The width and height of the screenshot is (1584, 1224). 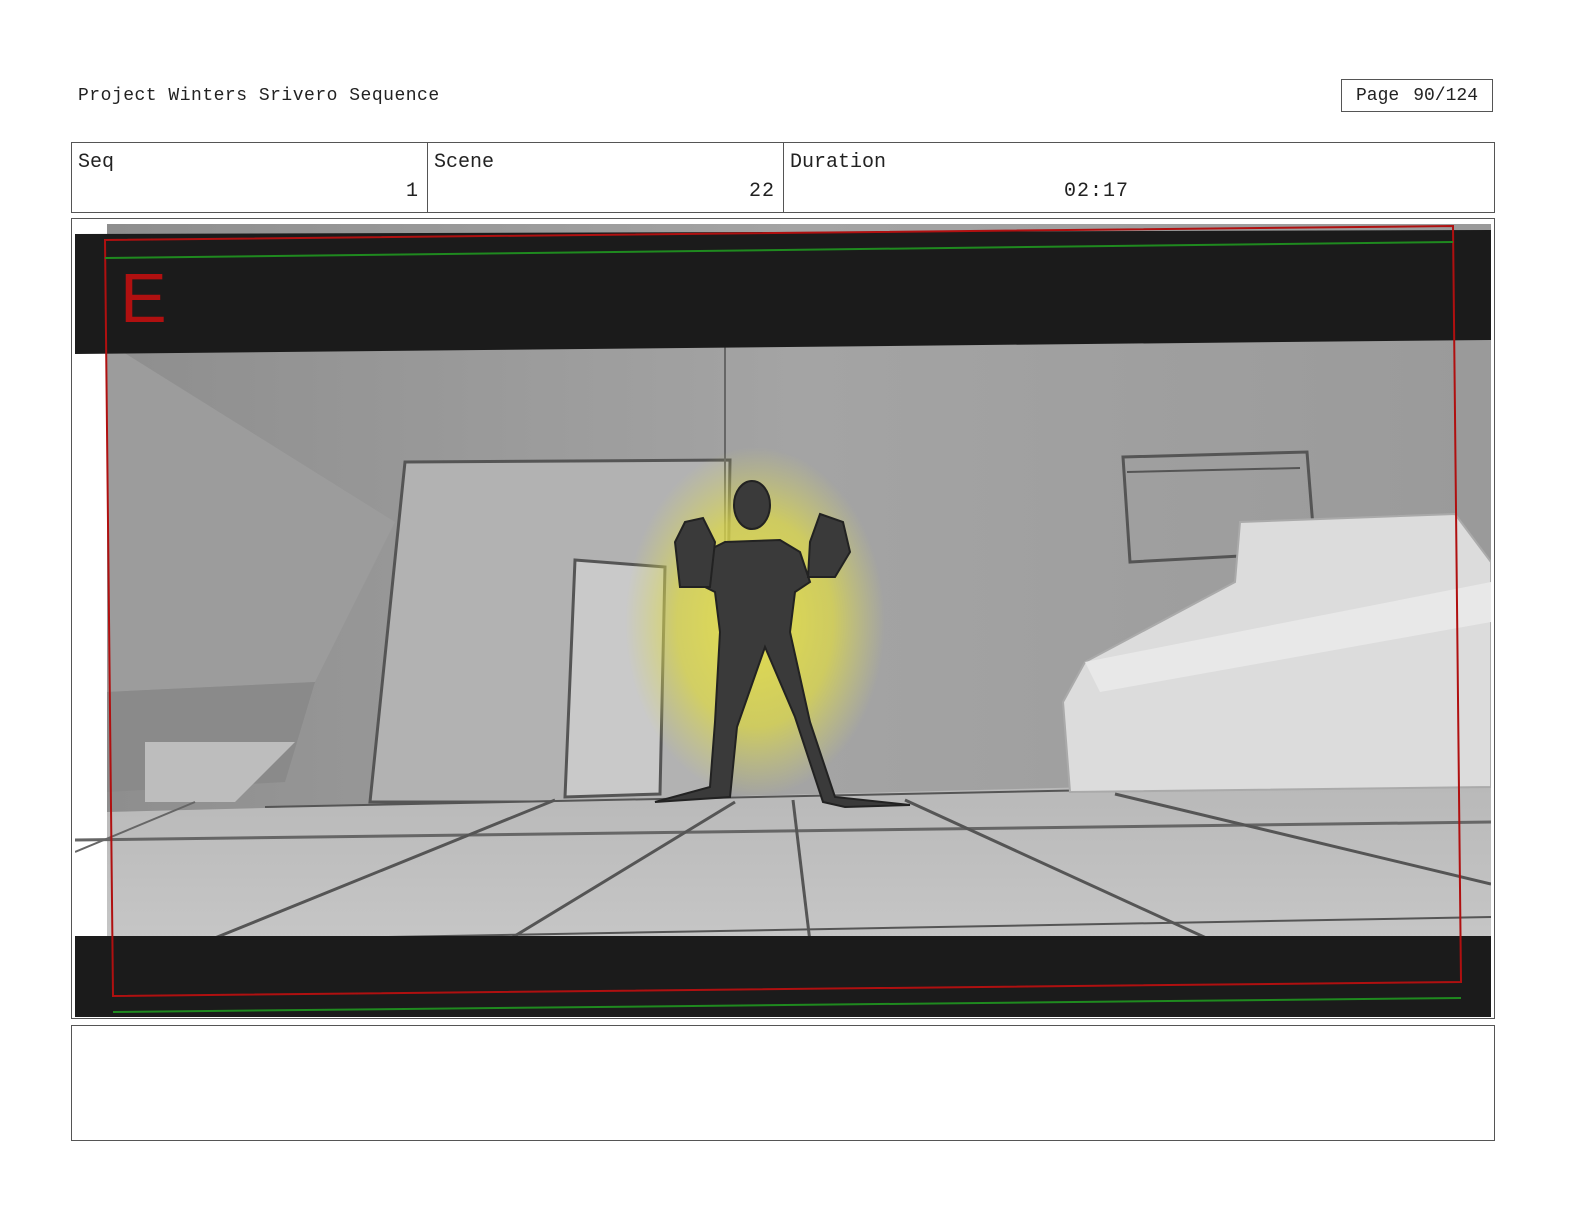 What do you see at coordinates (1446, 95) in the screenshot?
I see `page-number: 90/124` at bounding box center [1446, 95].